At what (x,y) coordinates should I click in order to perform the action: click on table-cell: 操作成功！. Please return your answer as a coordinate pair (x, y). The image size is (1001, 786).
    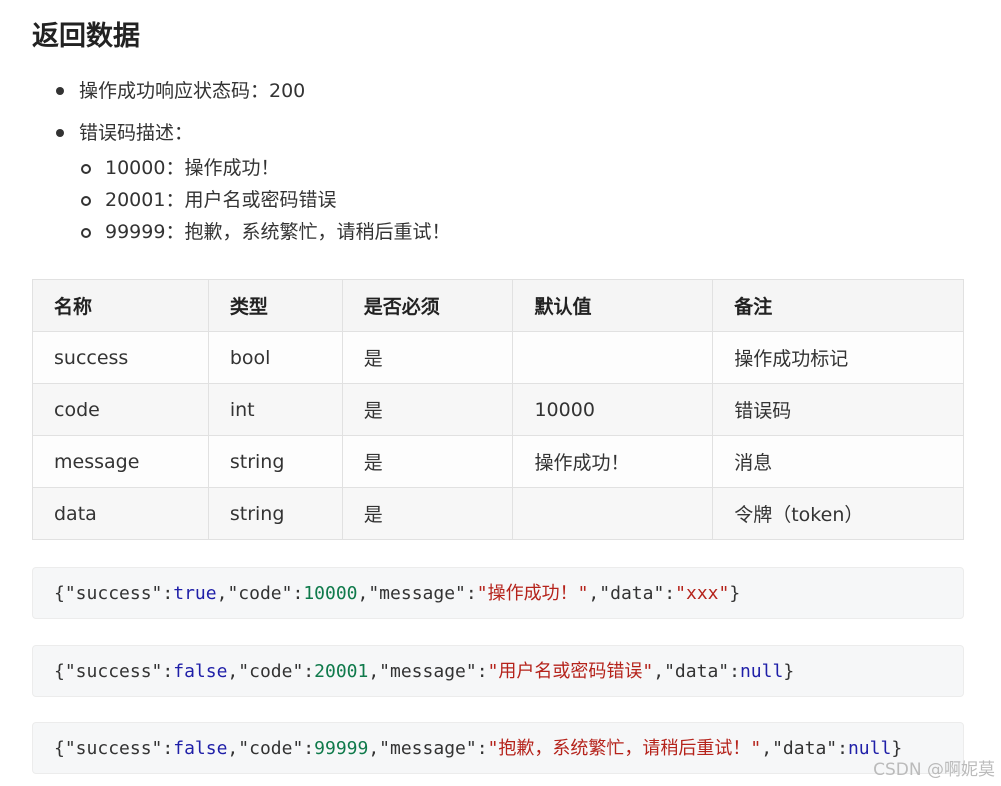
    Looking at the image, I should click on (613, 461).